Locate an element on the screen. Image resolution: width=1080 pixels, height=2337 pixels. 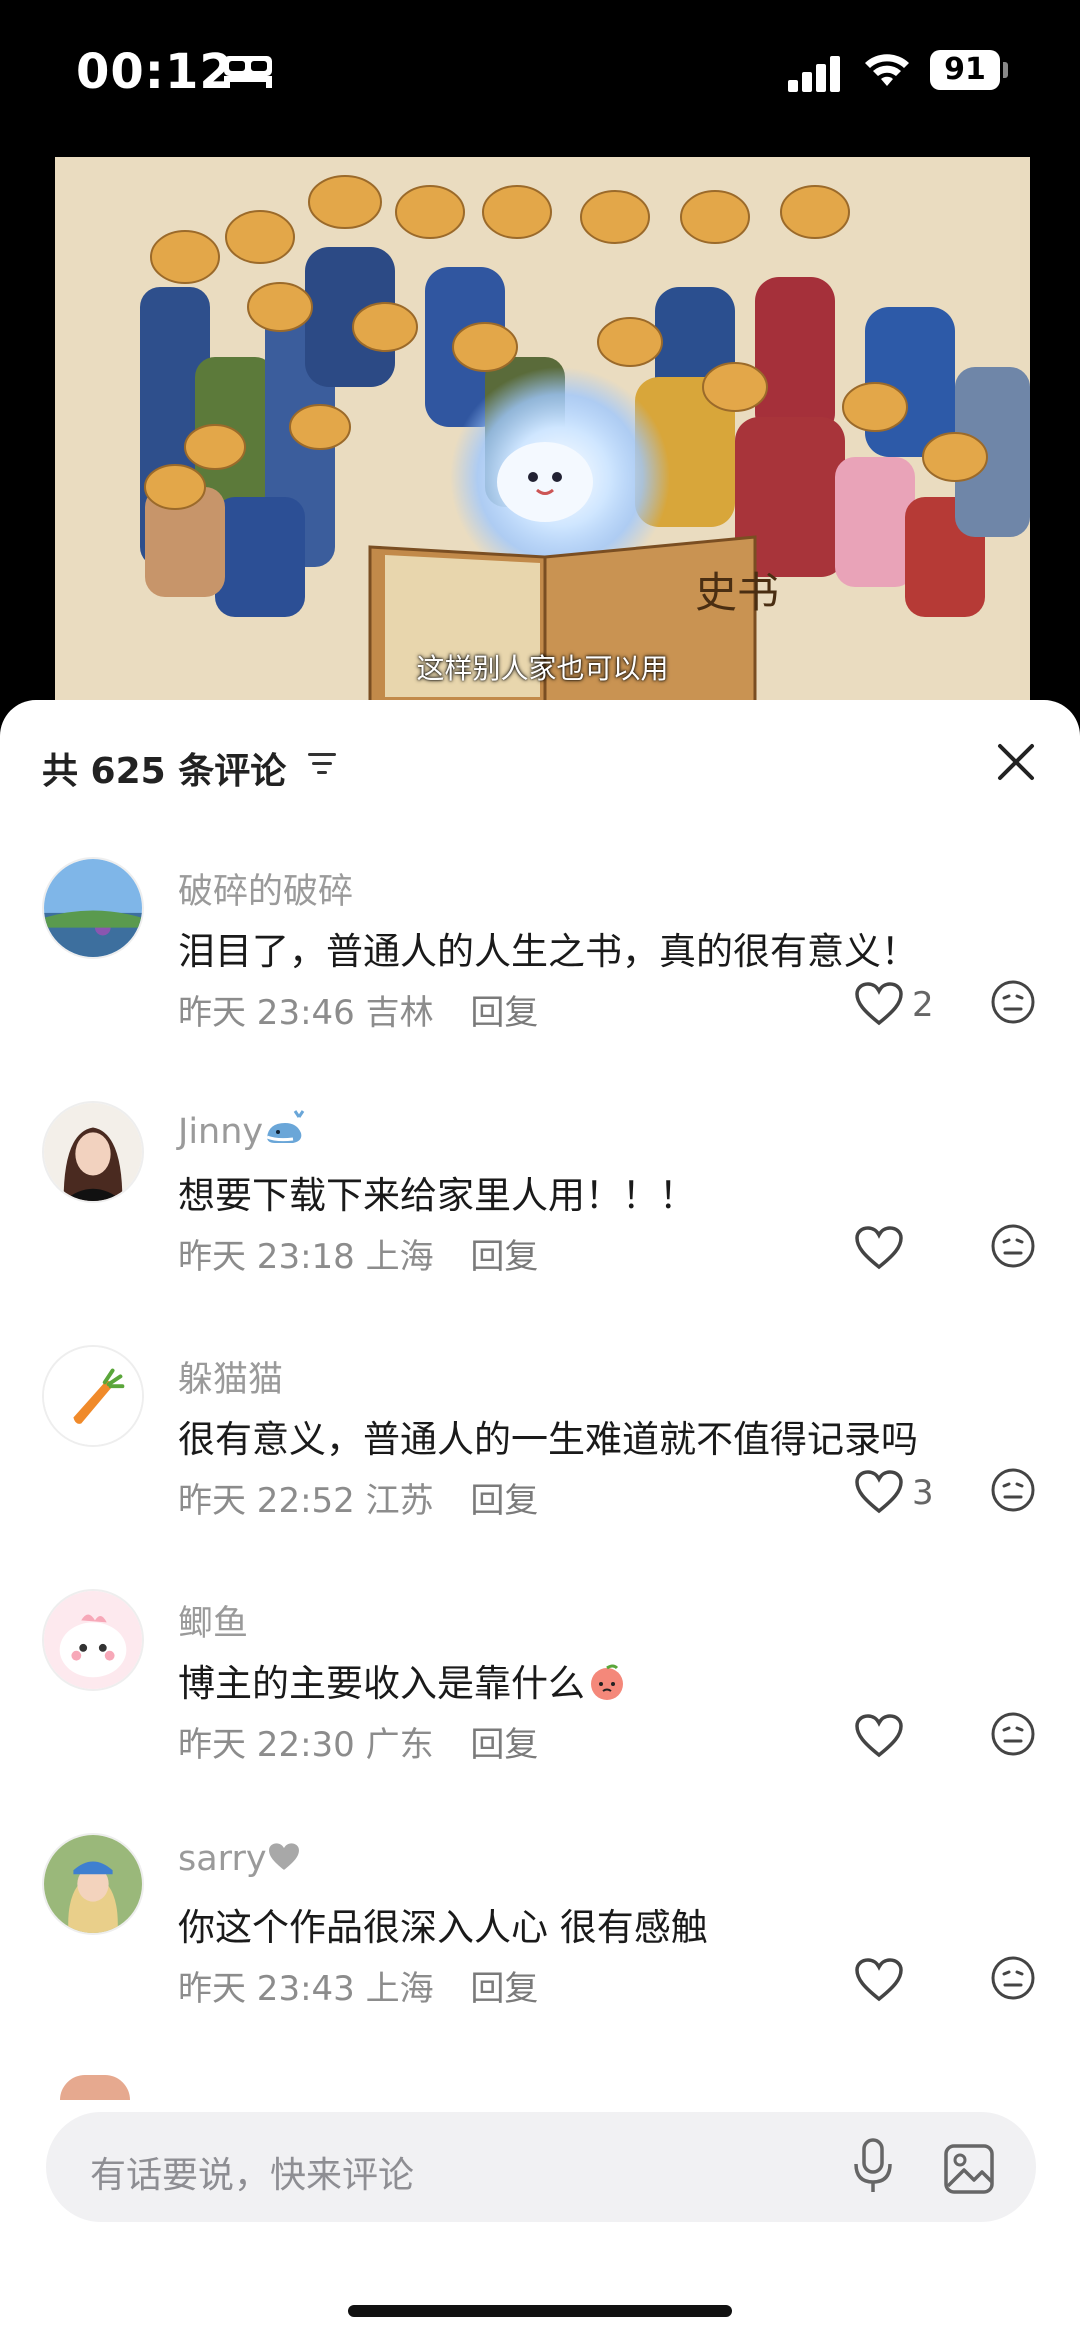
comment-meta: 昨天 22:30 广东 回复 is located at coordinates (358, 1741).